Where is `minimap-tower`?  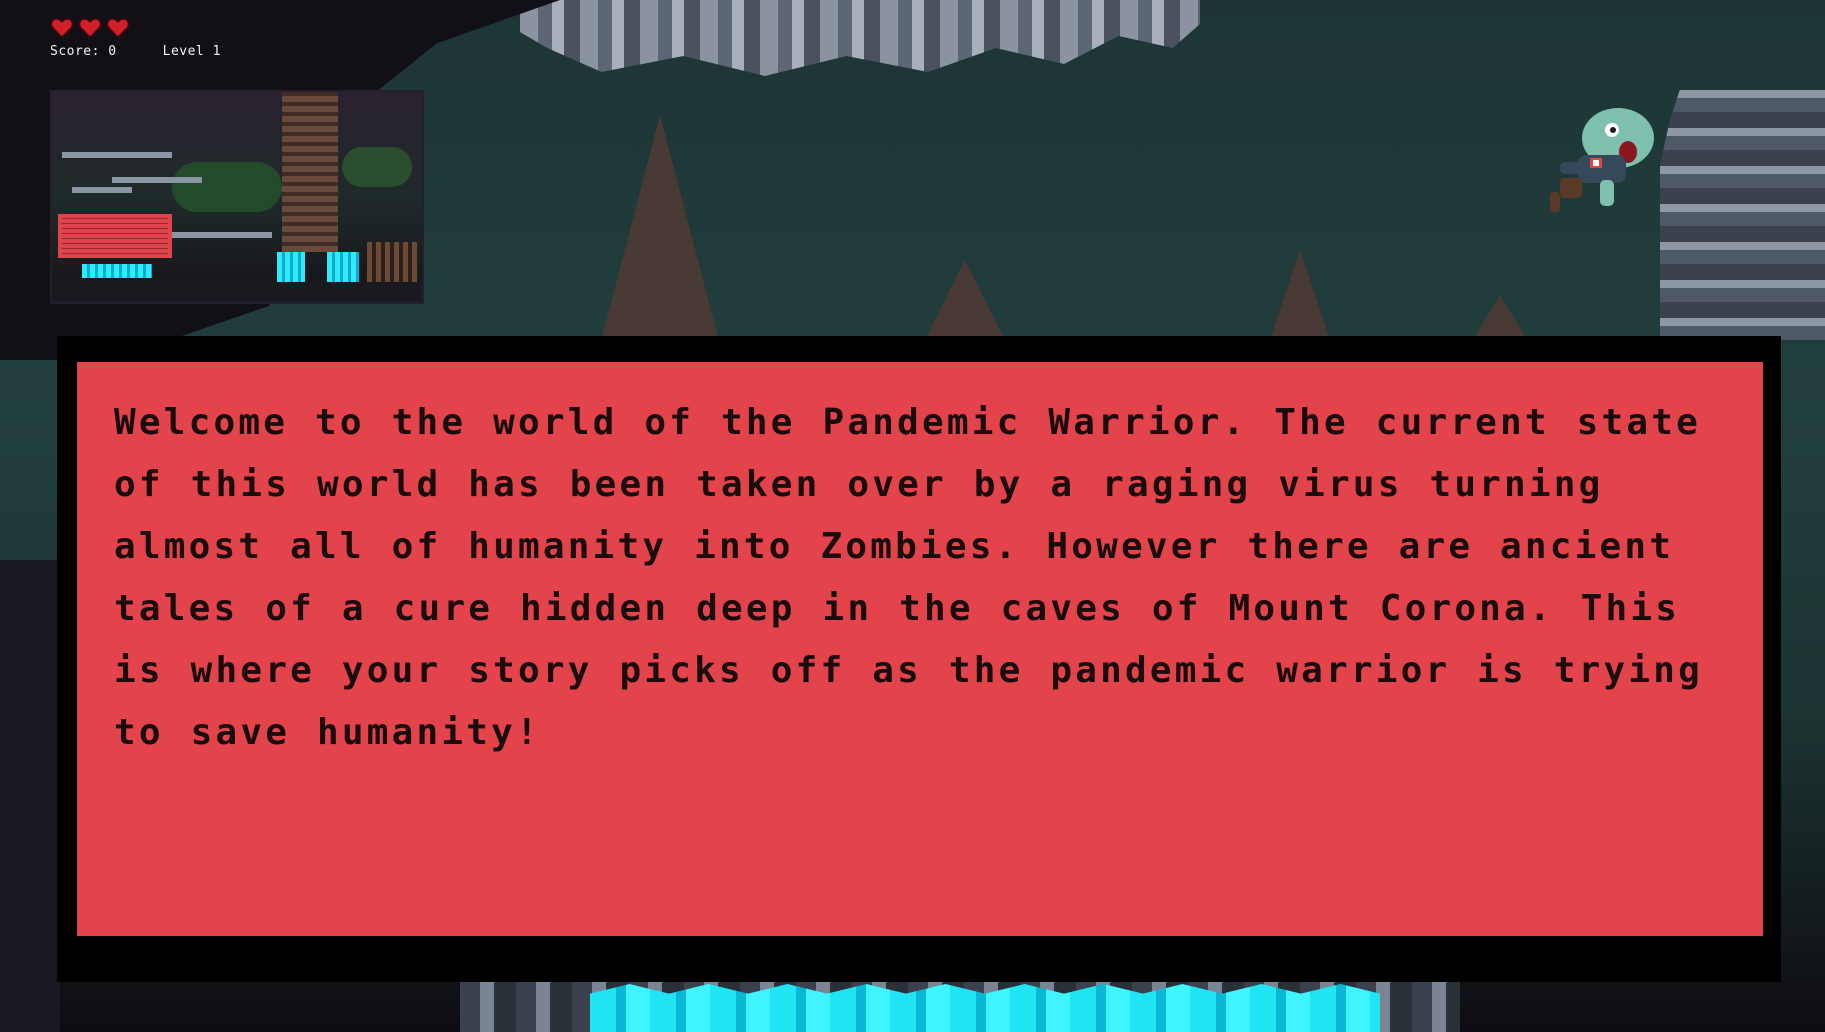
minimap-tower is located at coordinates (310, 172).